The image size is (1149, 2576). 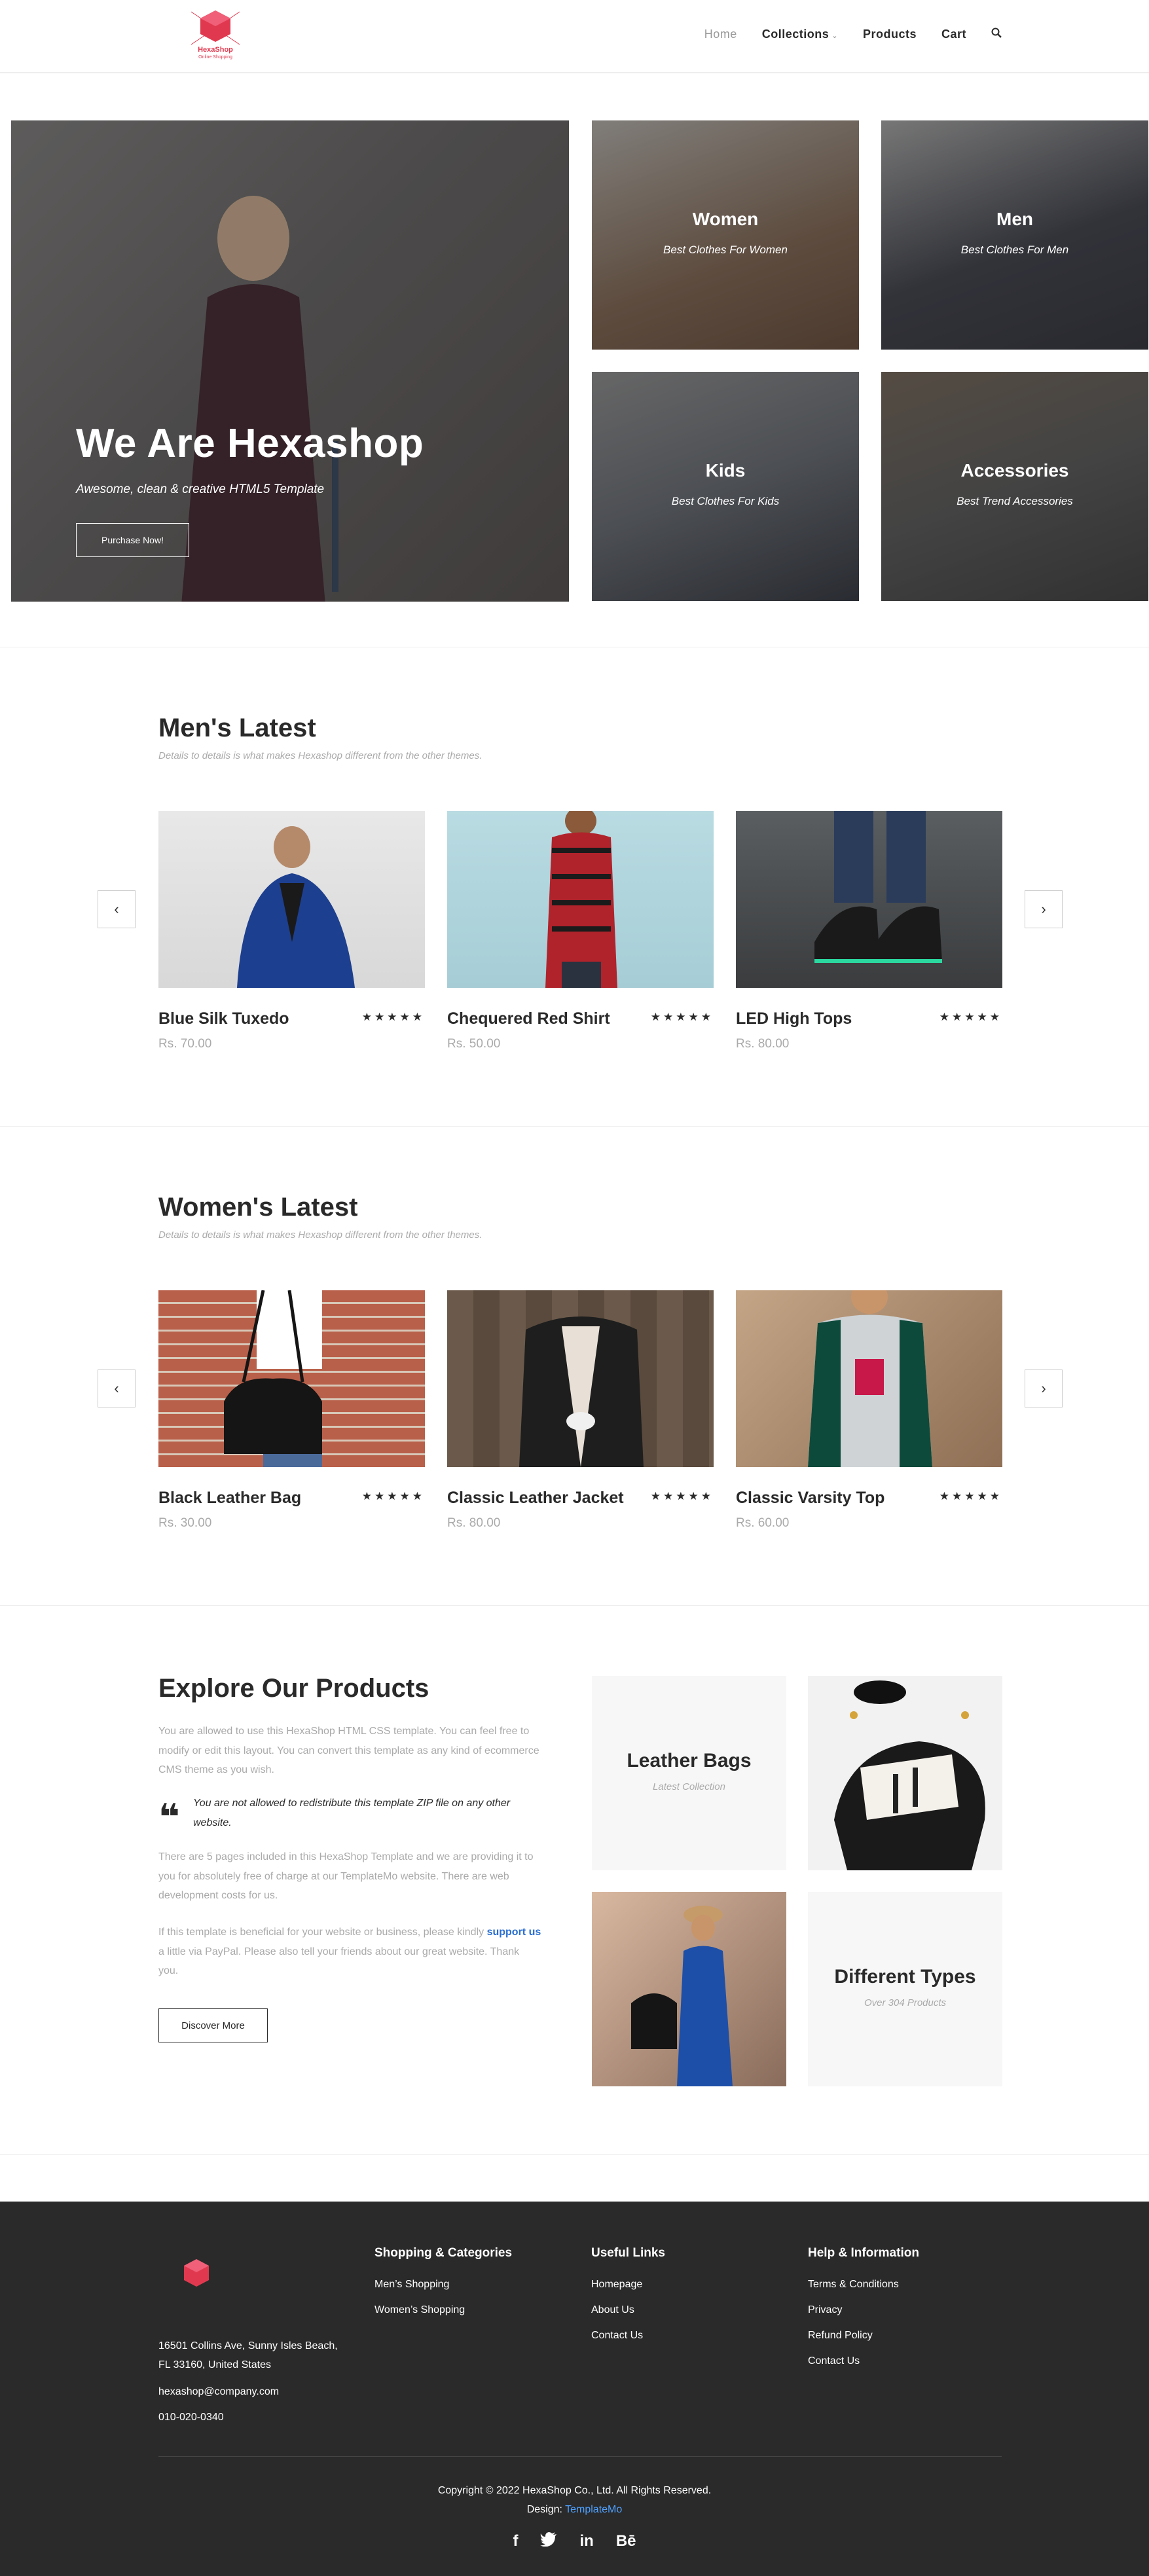 I want to click on footer-link: Privacy, so click(x=825, y=2310).